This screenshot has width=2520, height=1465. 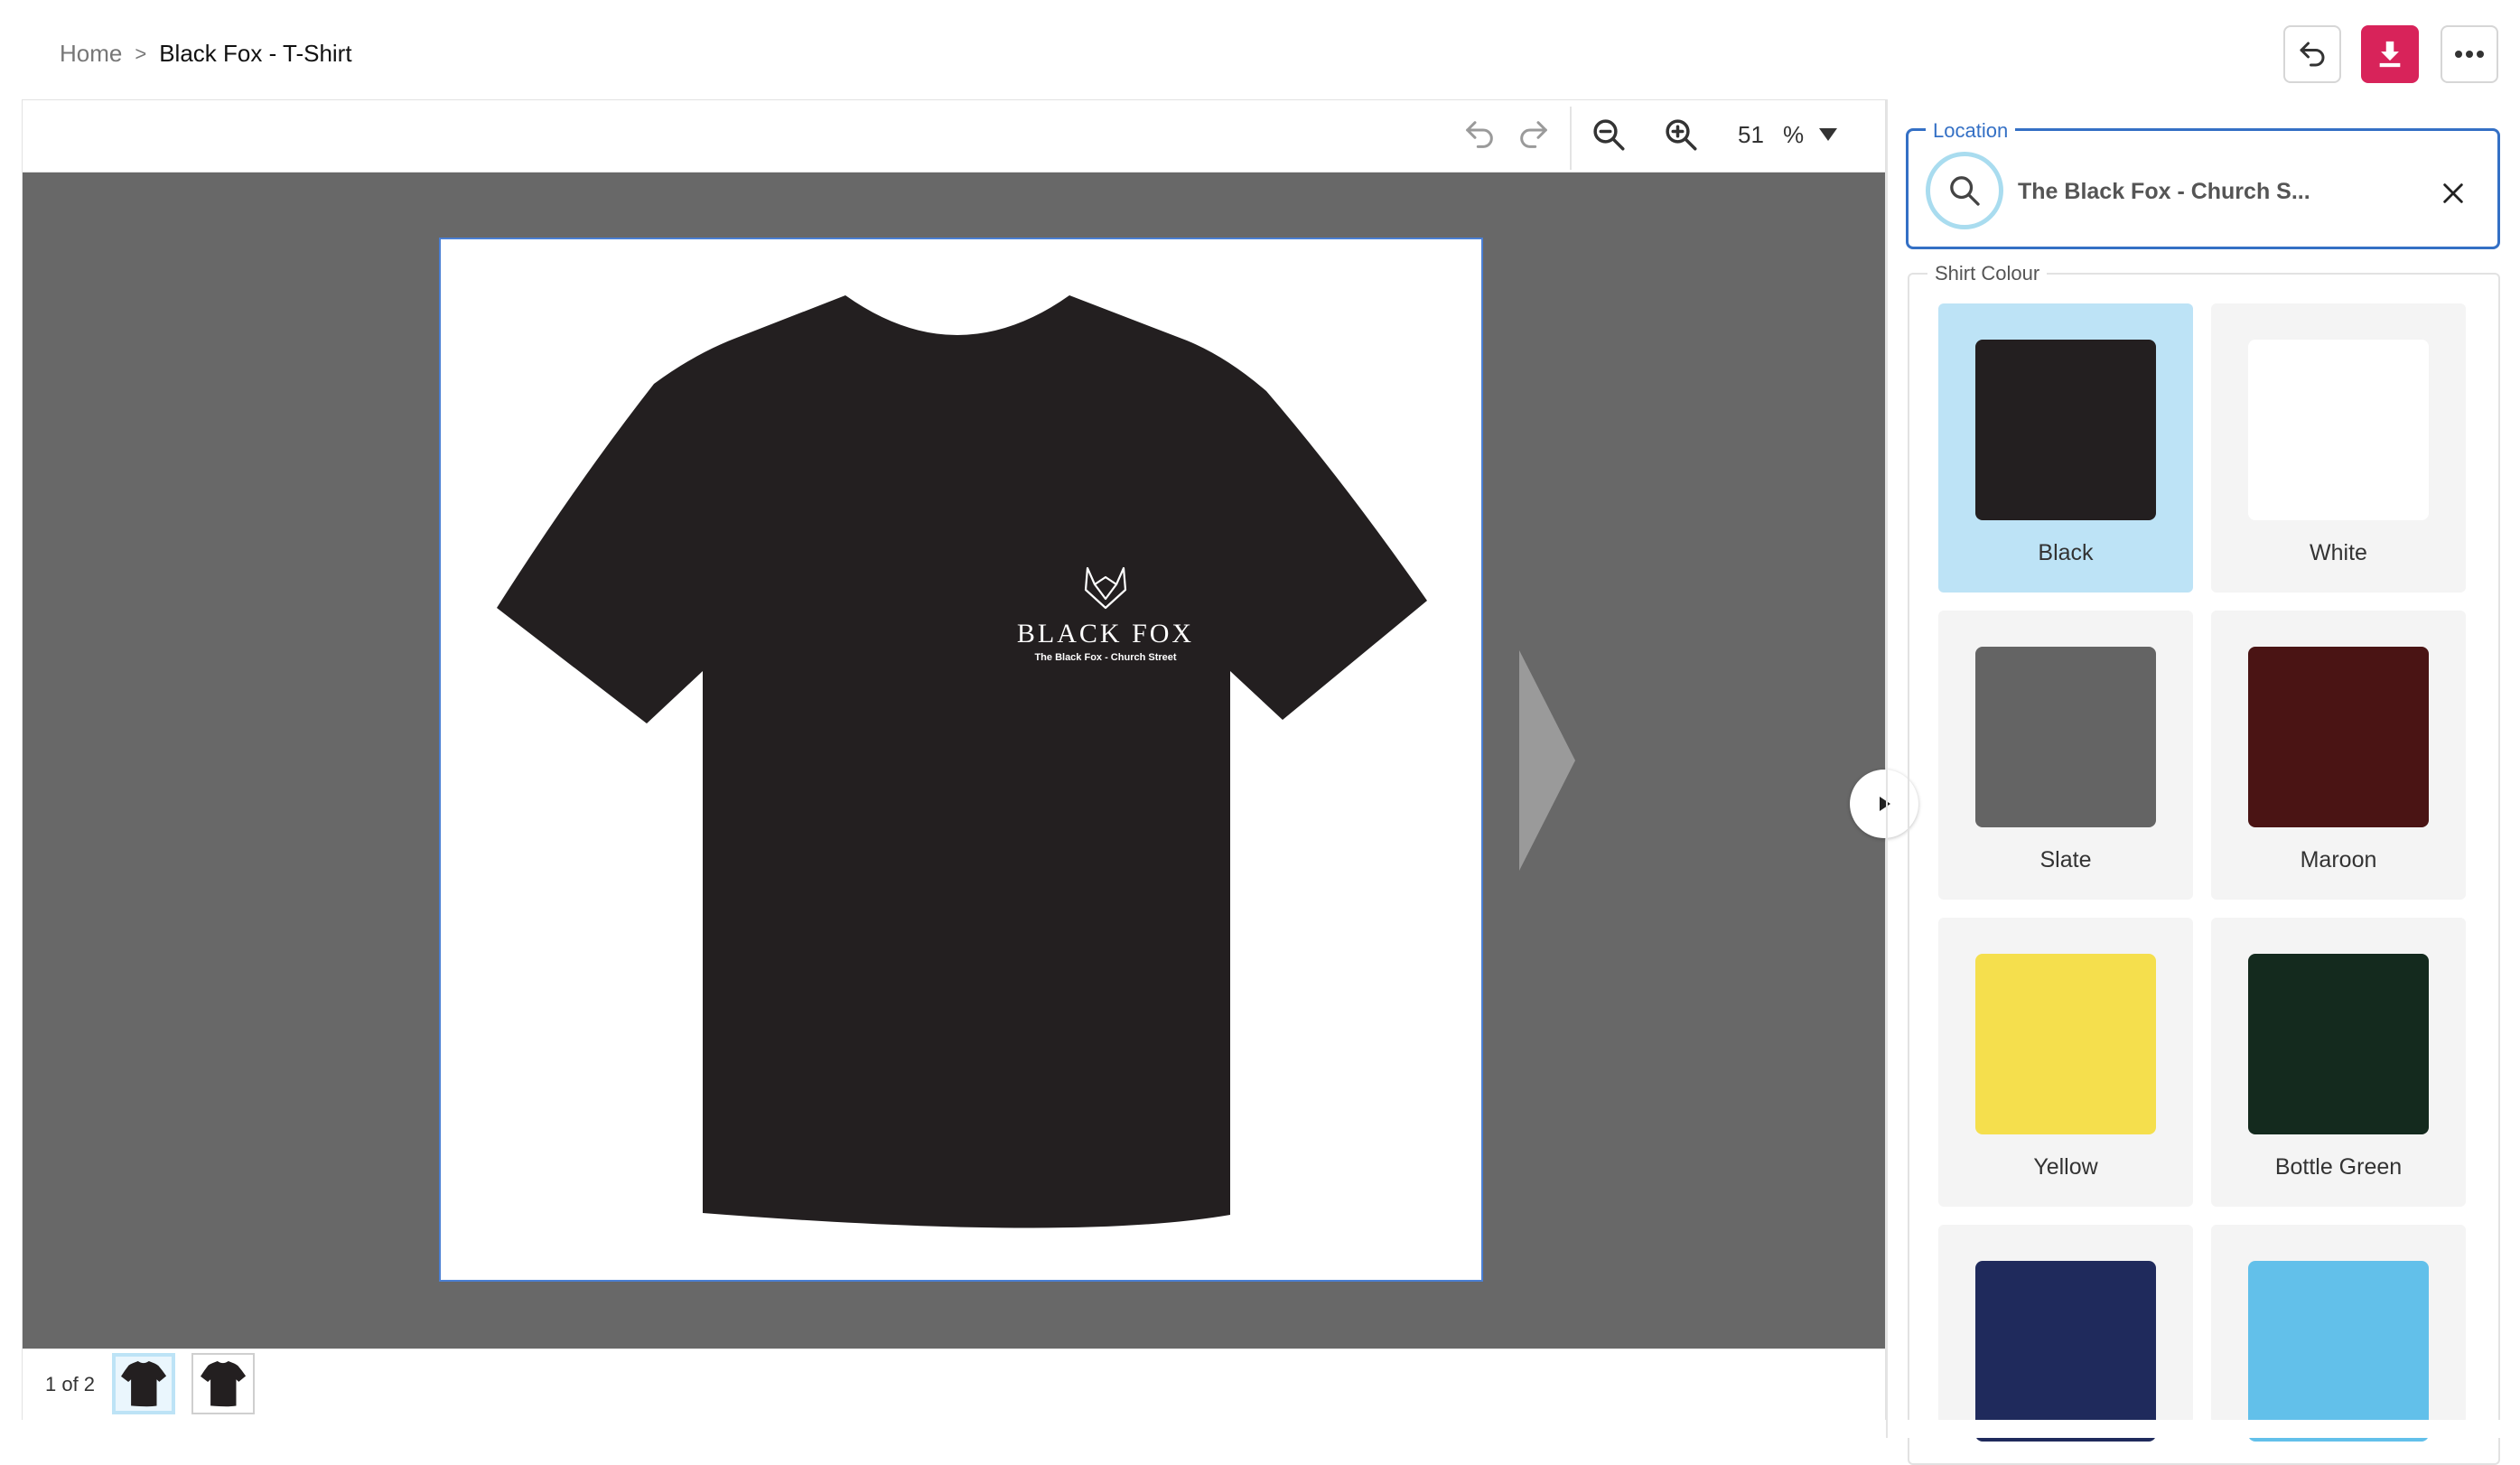 I want to click on colour-option-sky-blue, so click(x=2338, y=1333).